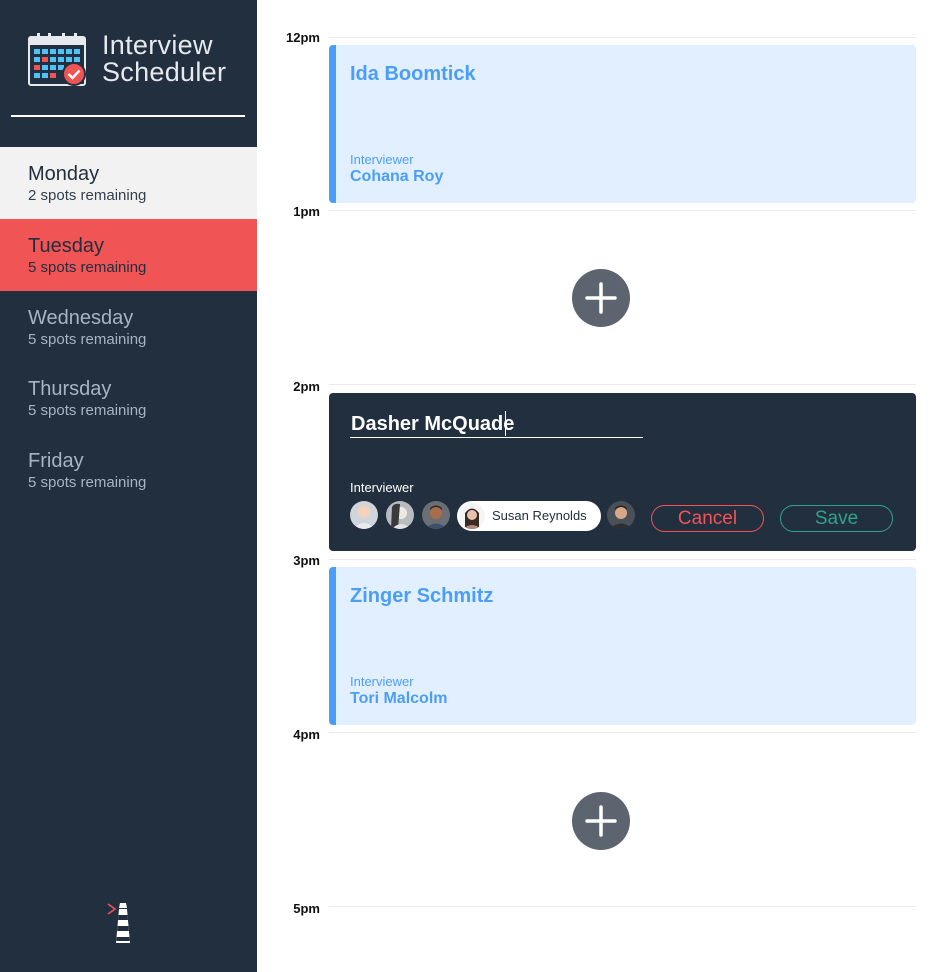  What do you see at coordinates (66, 246) in the screenshot?
I see `day-name: Tuesday` at bounding box center [66, 246].